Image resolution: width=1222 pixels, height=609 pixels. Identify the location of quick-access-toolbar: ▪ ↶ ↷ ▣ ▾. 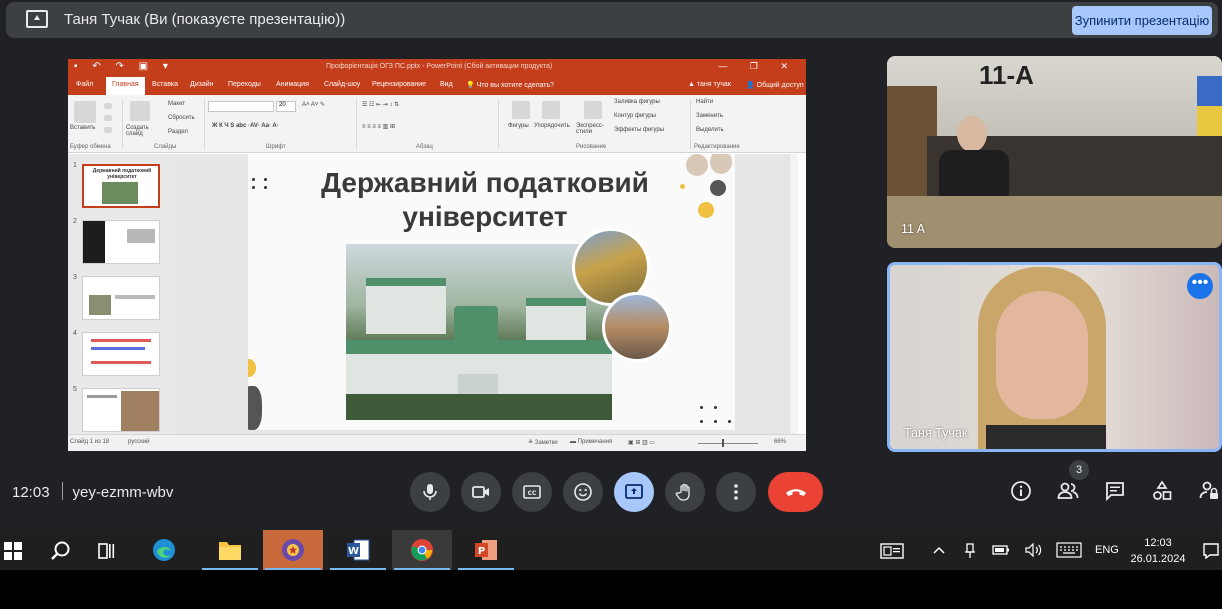
(124, 66).